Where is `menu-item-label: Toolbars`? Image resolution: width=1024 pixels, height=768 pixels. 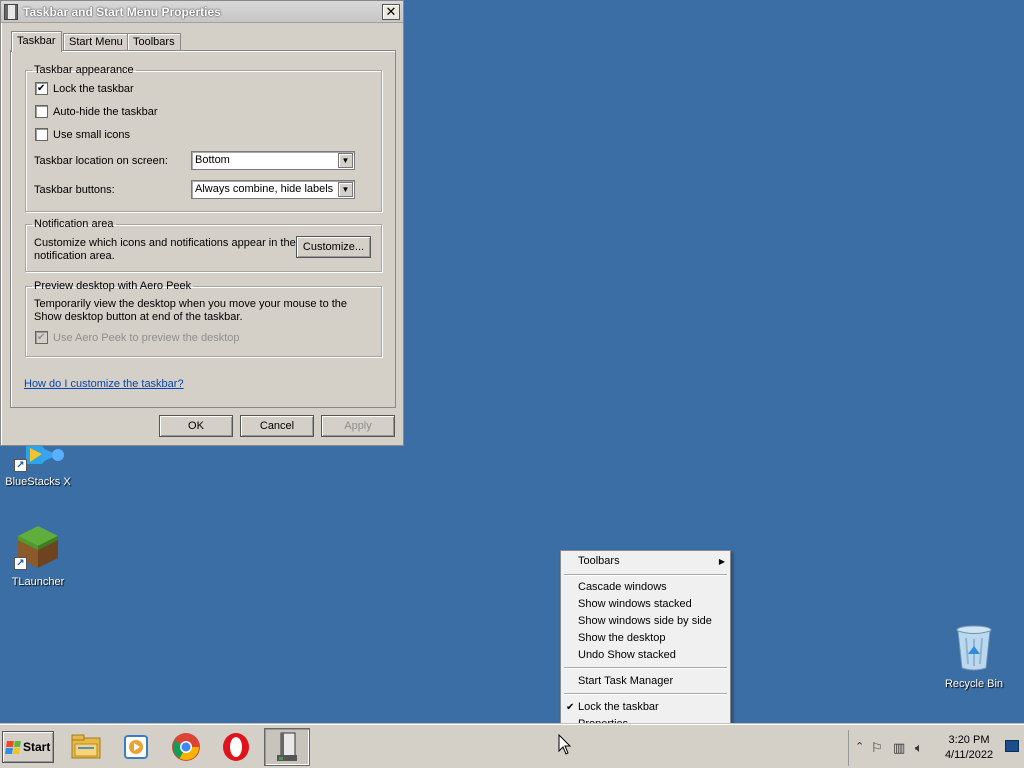 menu-item-label: Toolbars is located at coordinates (599, 561).